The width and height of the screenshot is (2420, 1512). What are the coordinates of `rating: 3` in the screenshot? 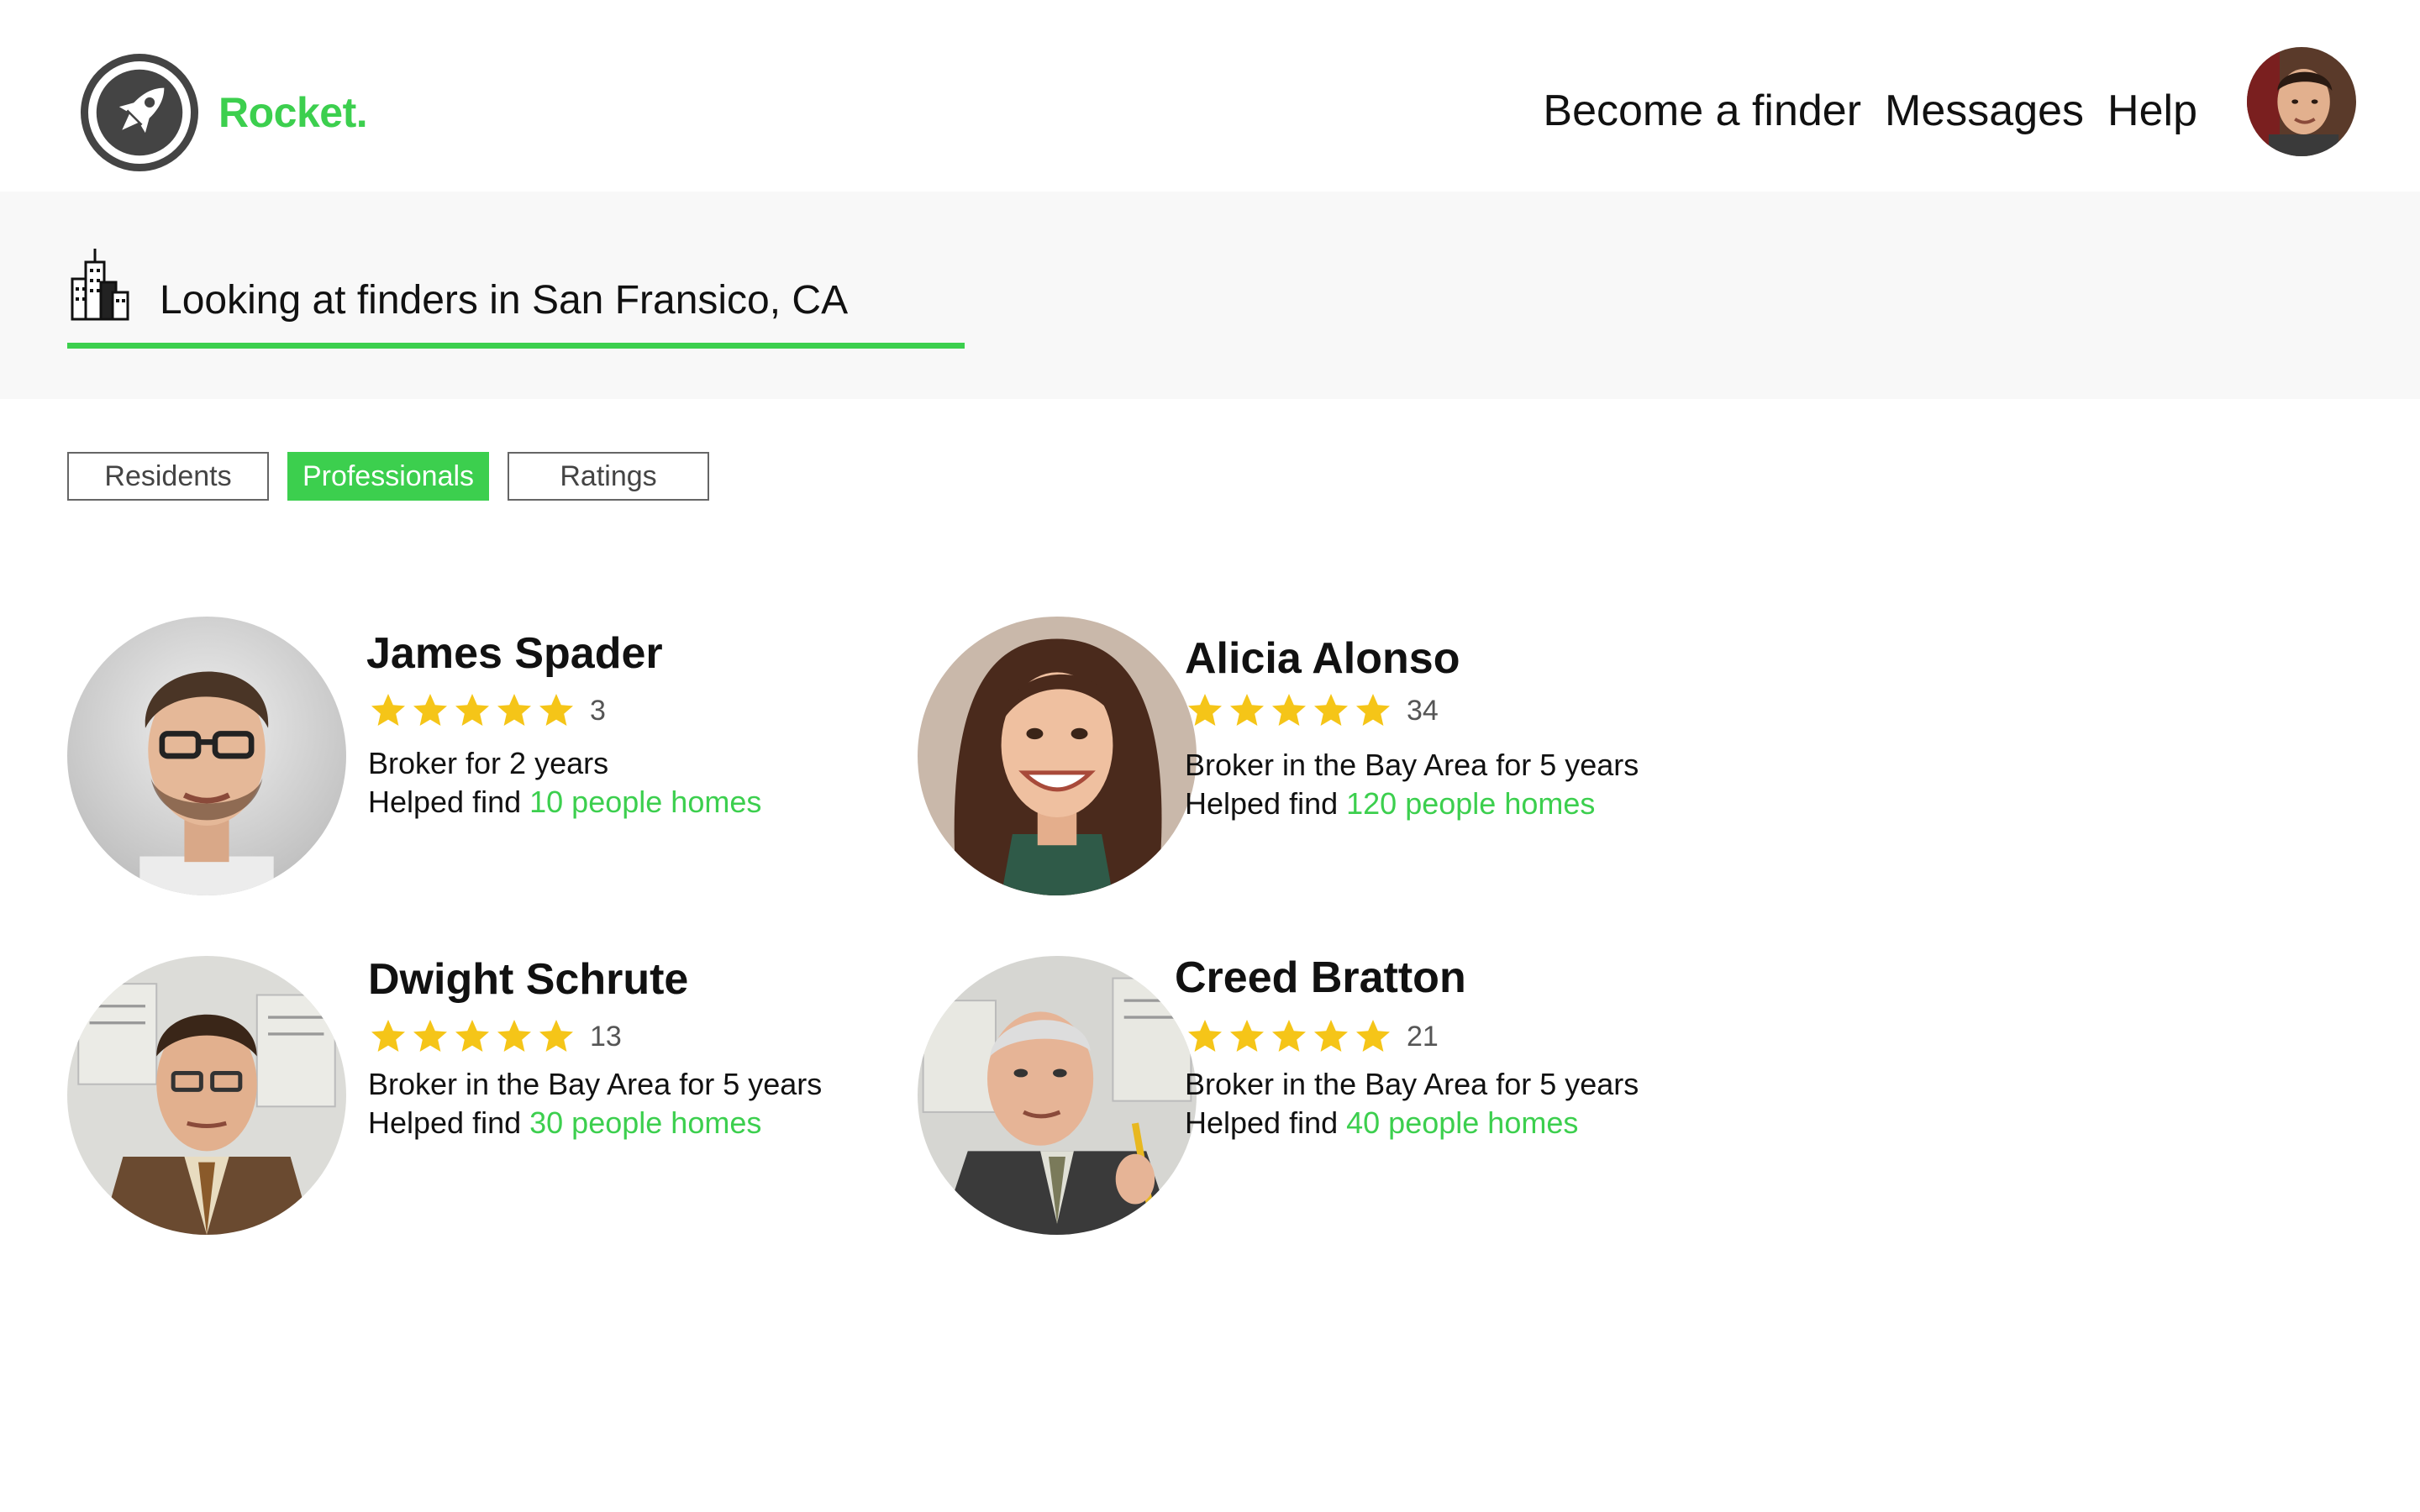 It's located at (487, 710).